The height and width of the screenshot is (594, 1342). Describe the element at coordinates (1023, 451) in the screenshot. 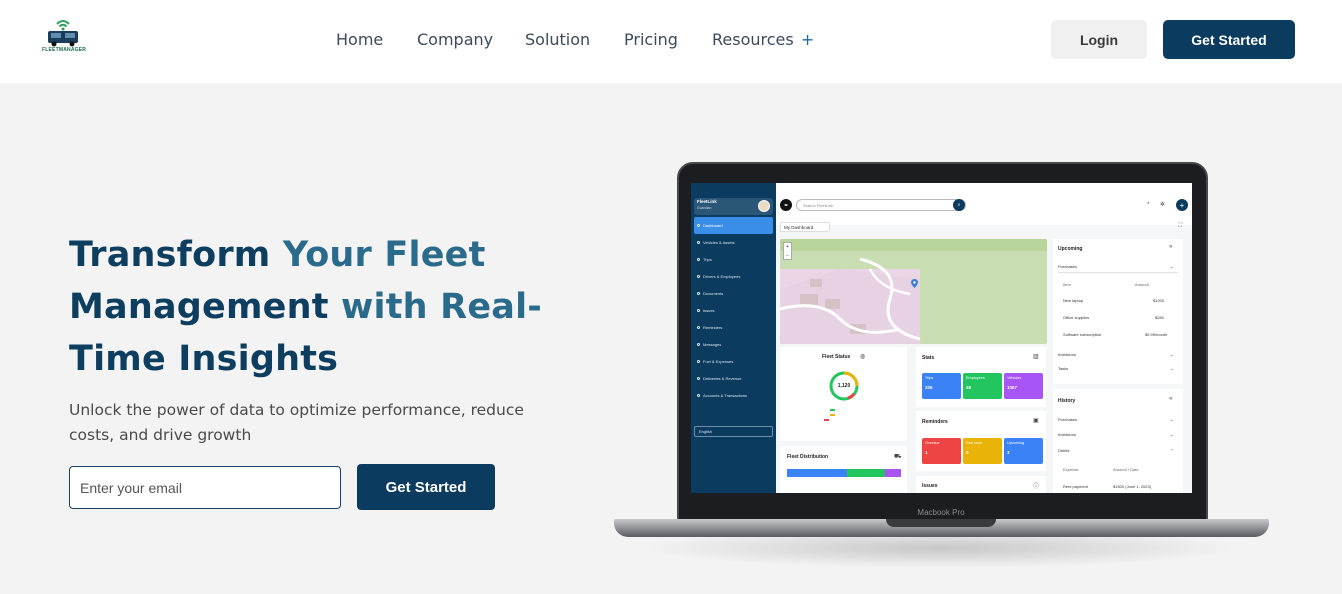

I see `reminder-upcoming: Upcoming 3` at that location.